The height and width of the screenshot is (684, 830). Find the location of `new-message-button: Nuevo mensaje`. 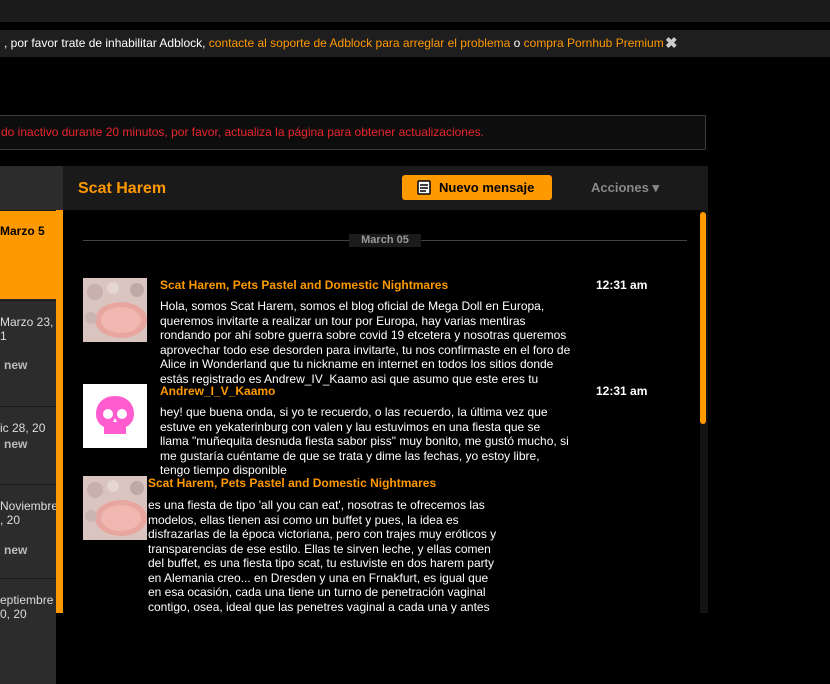

new-message-button: Nuevo mensaje is located at coordinates (477, 187).